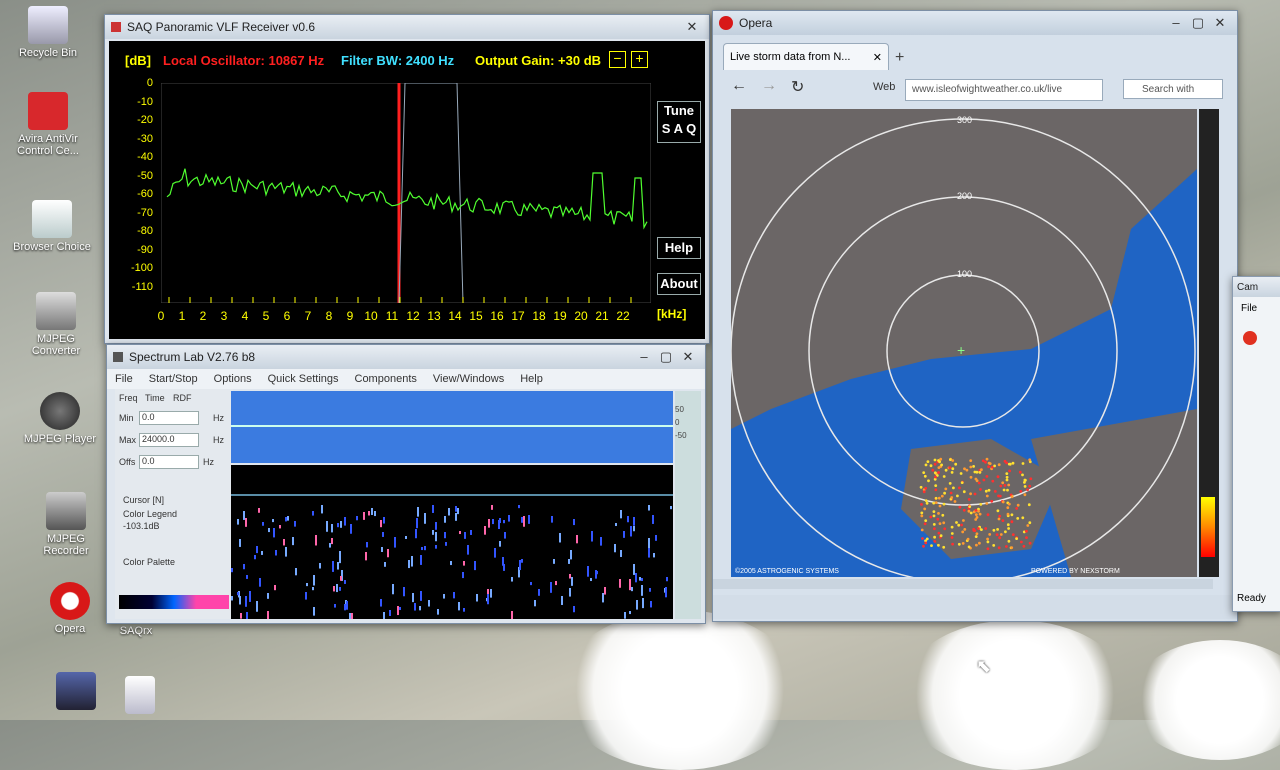  Describe the element at coordinates (60, 418) in the screenshot. I see `desktop-icon-mjpeg-player: MJPEG Player` at that location.